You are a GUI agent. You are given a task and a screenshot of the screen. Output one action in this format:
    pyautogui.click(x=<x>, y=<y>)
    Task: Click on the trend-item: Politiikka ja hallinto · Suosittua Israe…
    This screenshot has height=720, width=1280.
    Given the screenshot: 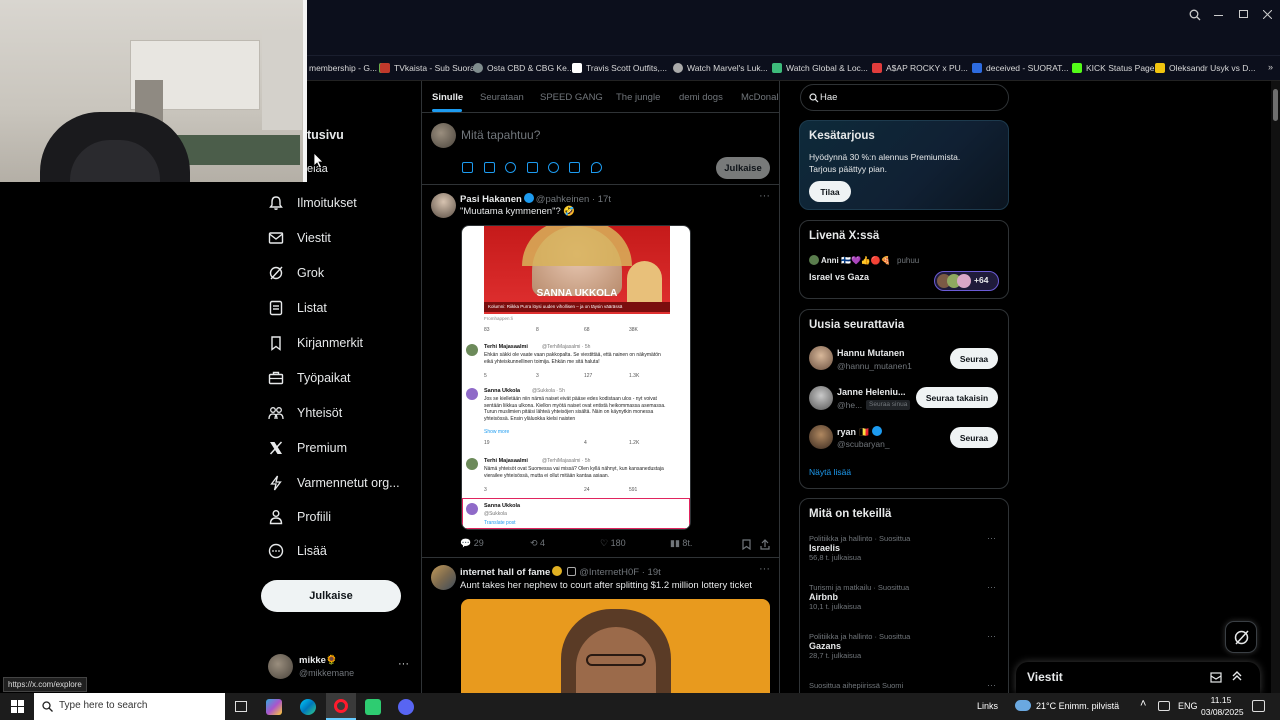 What is the action you would take?
    pyautogui.click(x=859, y=548)
    